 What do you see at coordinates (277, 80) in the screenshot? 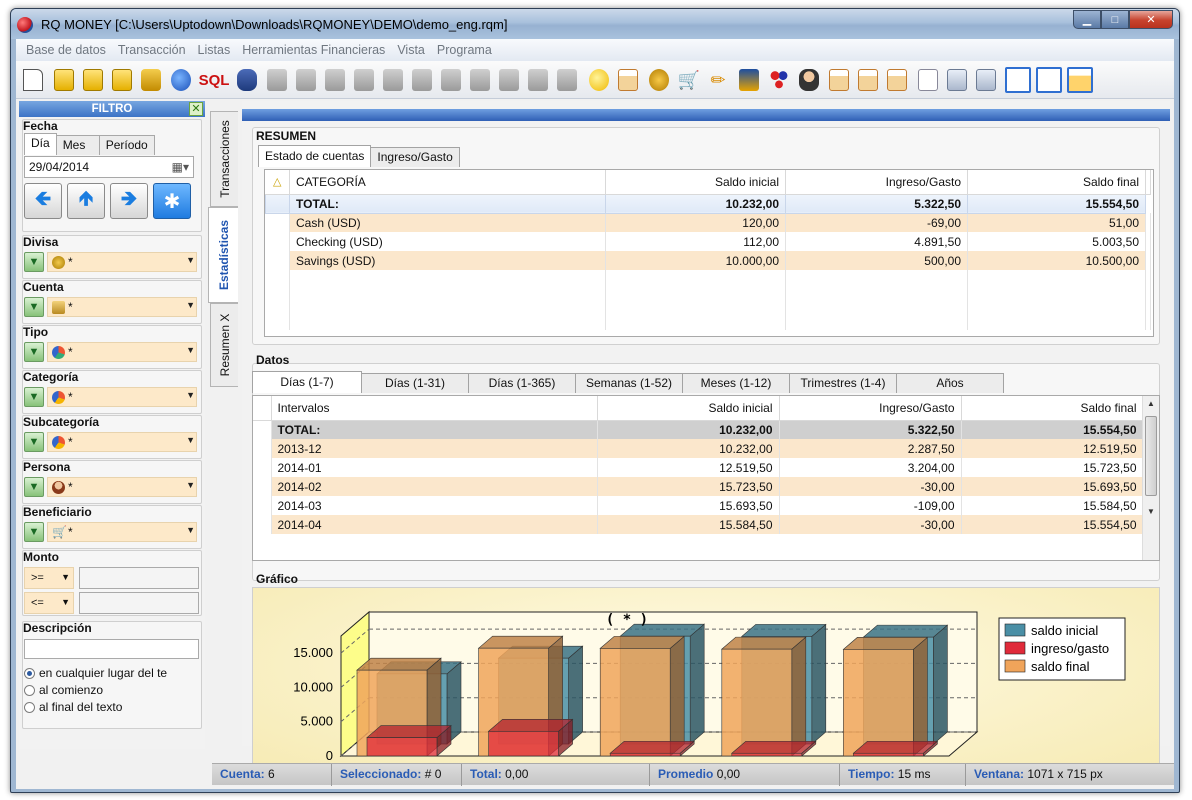
I see `gray-action-1-icon` at bounding box center [277, 80].